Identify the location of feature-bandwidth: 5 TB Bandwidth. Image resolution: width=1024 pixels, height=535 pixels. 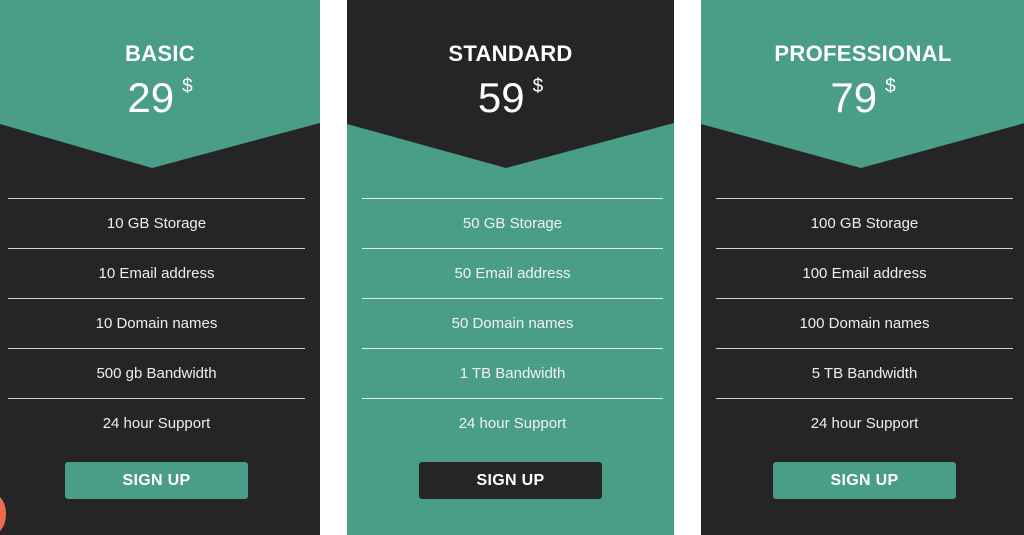
(864, 373).